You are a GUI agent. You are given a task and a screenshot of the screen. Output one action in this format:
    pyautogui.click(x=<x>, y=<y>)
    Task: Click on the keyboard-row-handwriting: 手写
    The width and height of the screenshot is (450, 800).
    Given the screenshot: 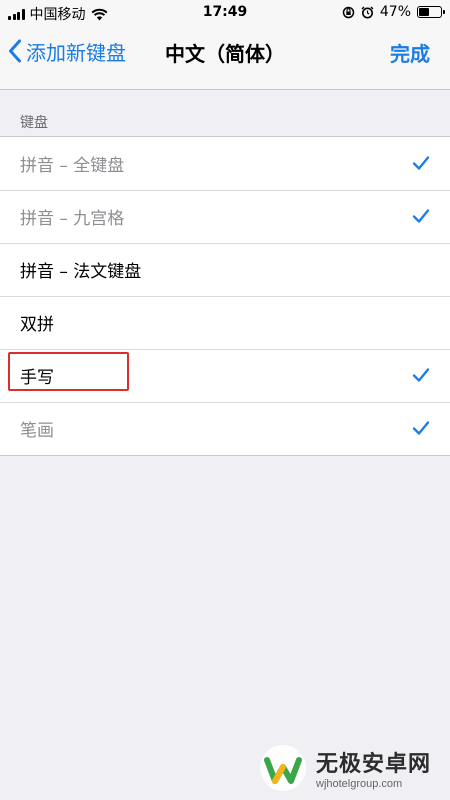 What is the action you would take?
    pyautogui.click(x=225, y=375)
    